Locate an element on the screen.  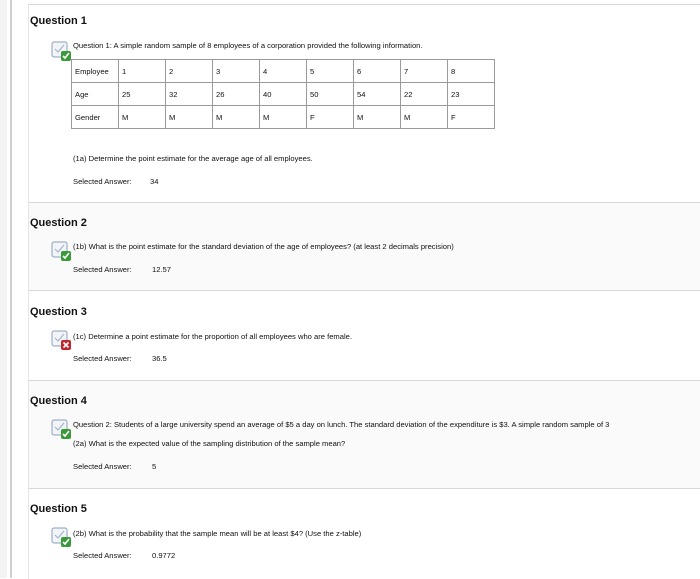
table-cell: Gender is located at coordinates (95, 117).